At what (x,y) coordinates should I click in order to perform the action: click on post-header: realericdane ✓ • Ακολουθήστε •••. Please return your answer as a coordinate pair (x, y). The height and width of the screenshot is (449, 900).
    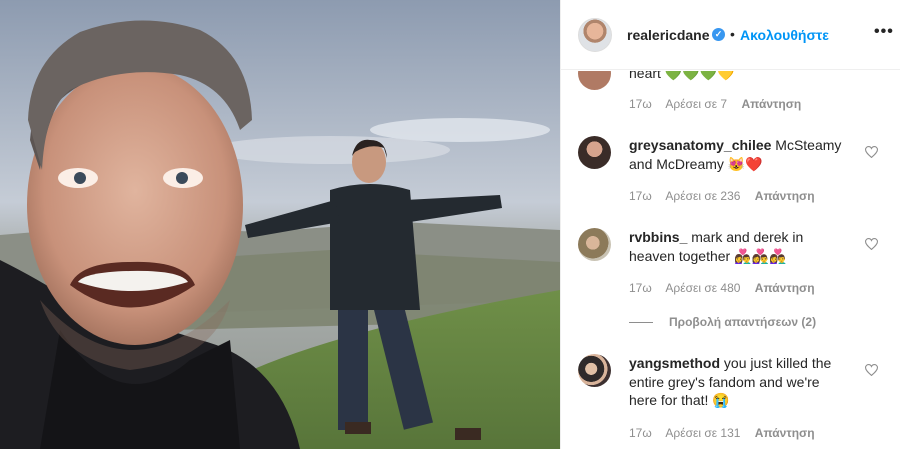
    Looking at the image, I should click on (730, 35).